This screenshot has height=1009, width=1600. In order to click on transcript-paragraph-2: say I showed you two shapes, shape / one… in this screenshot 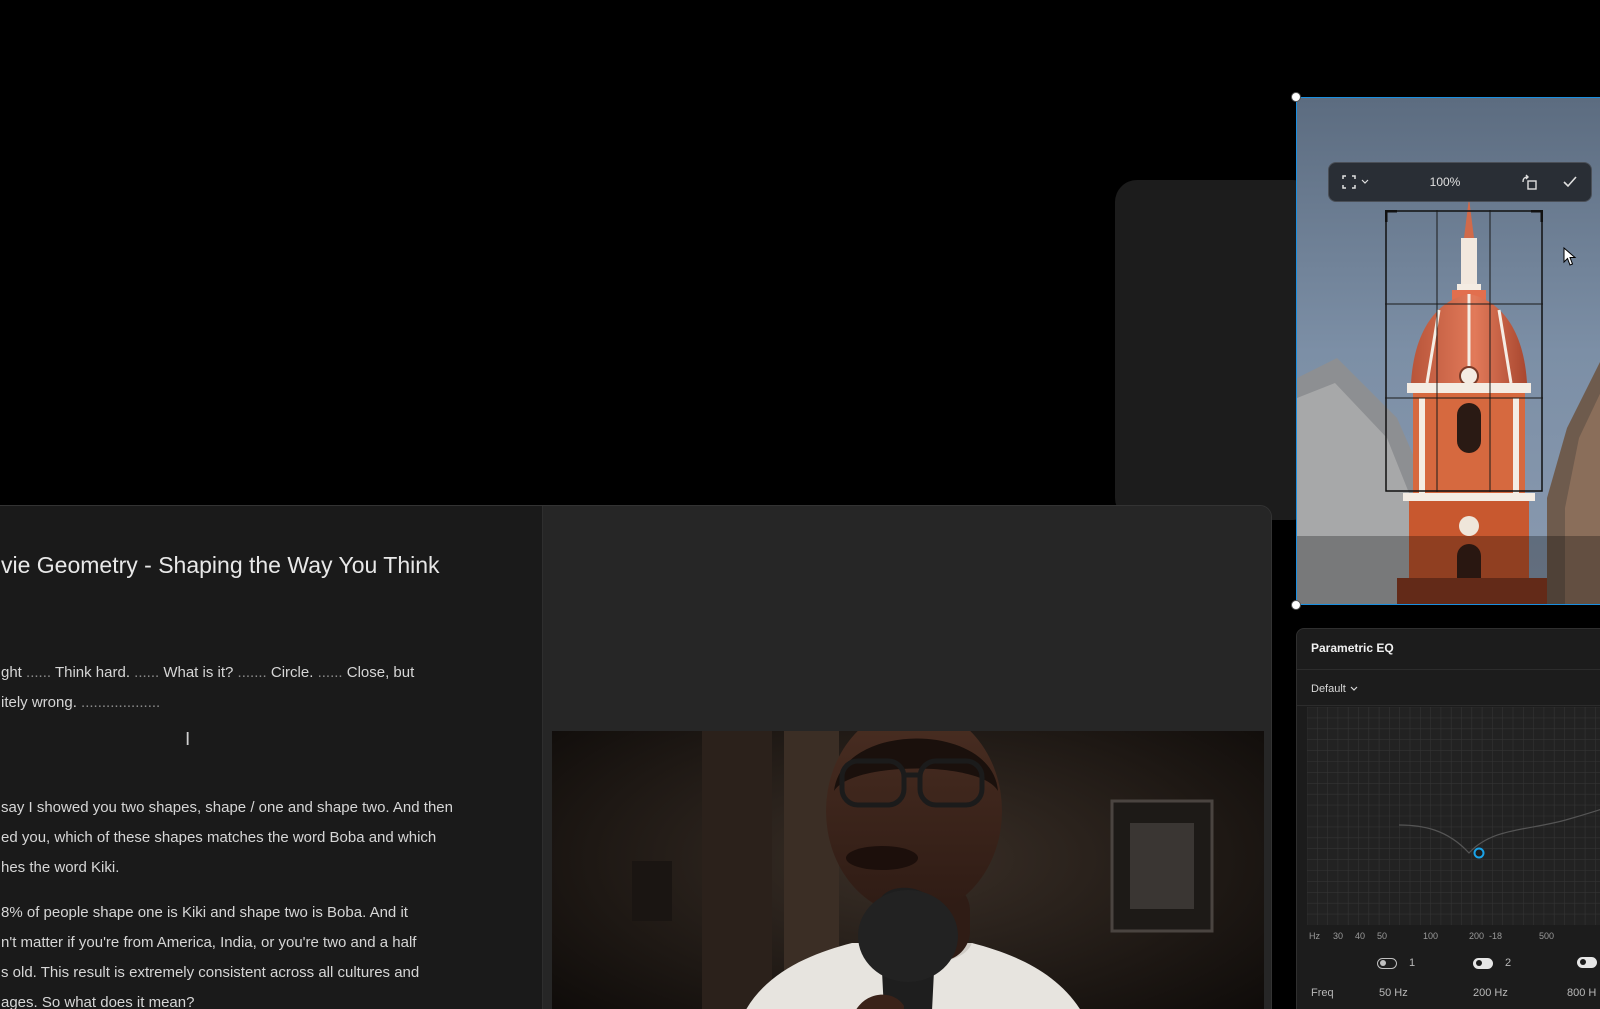, I will do `click(251, 838)`.